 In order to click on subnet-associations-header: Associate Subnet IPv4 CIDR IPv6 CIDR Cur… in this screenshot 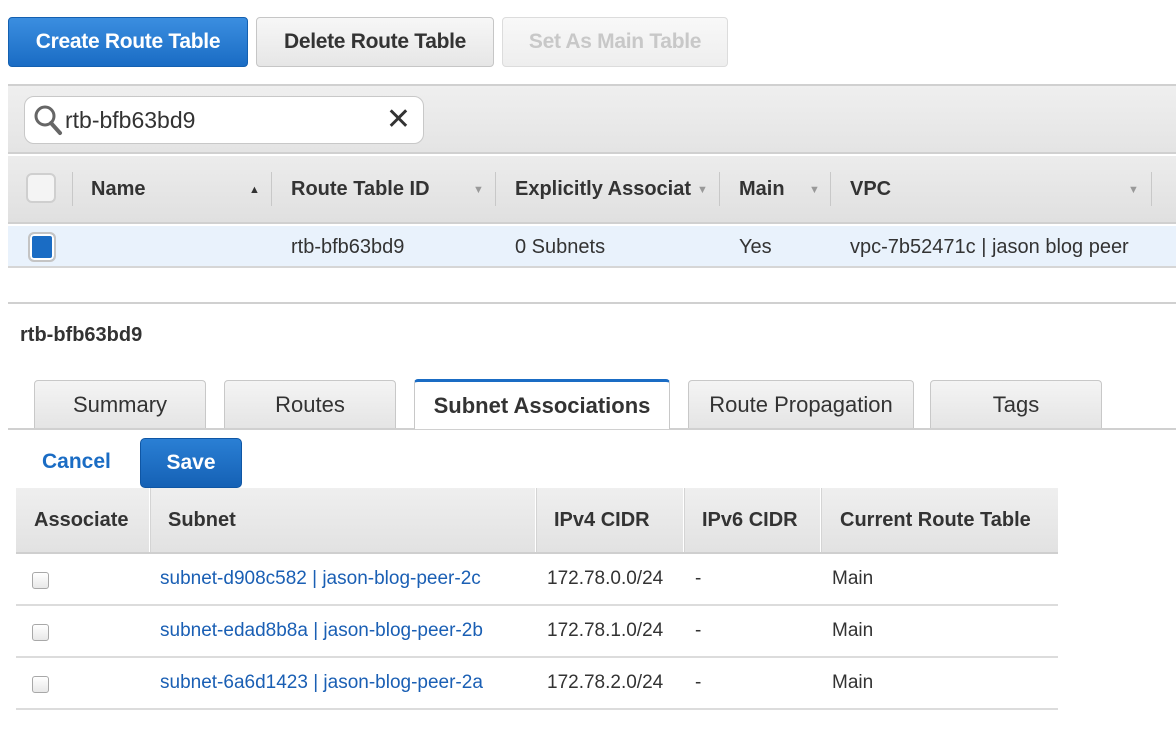, I will do `click(537, 521)`.